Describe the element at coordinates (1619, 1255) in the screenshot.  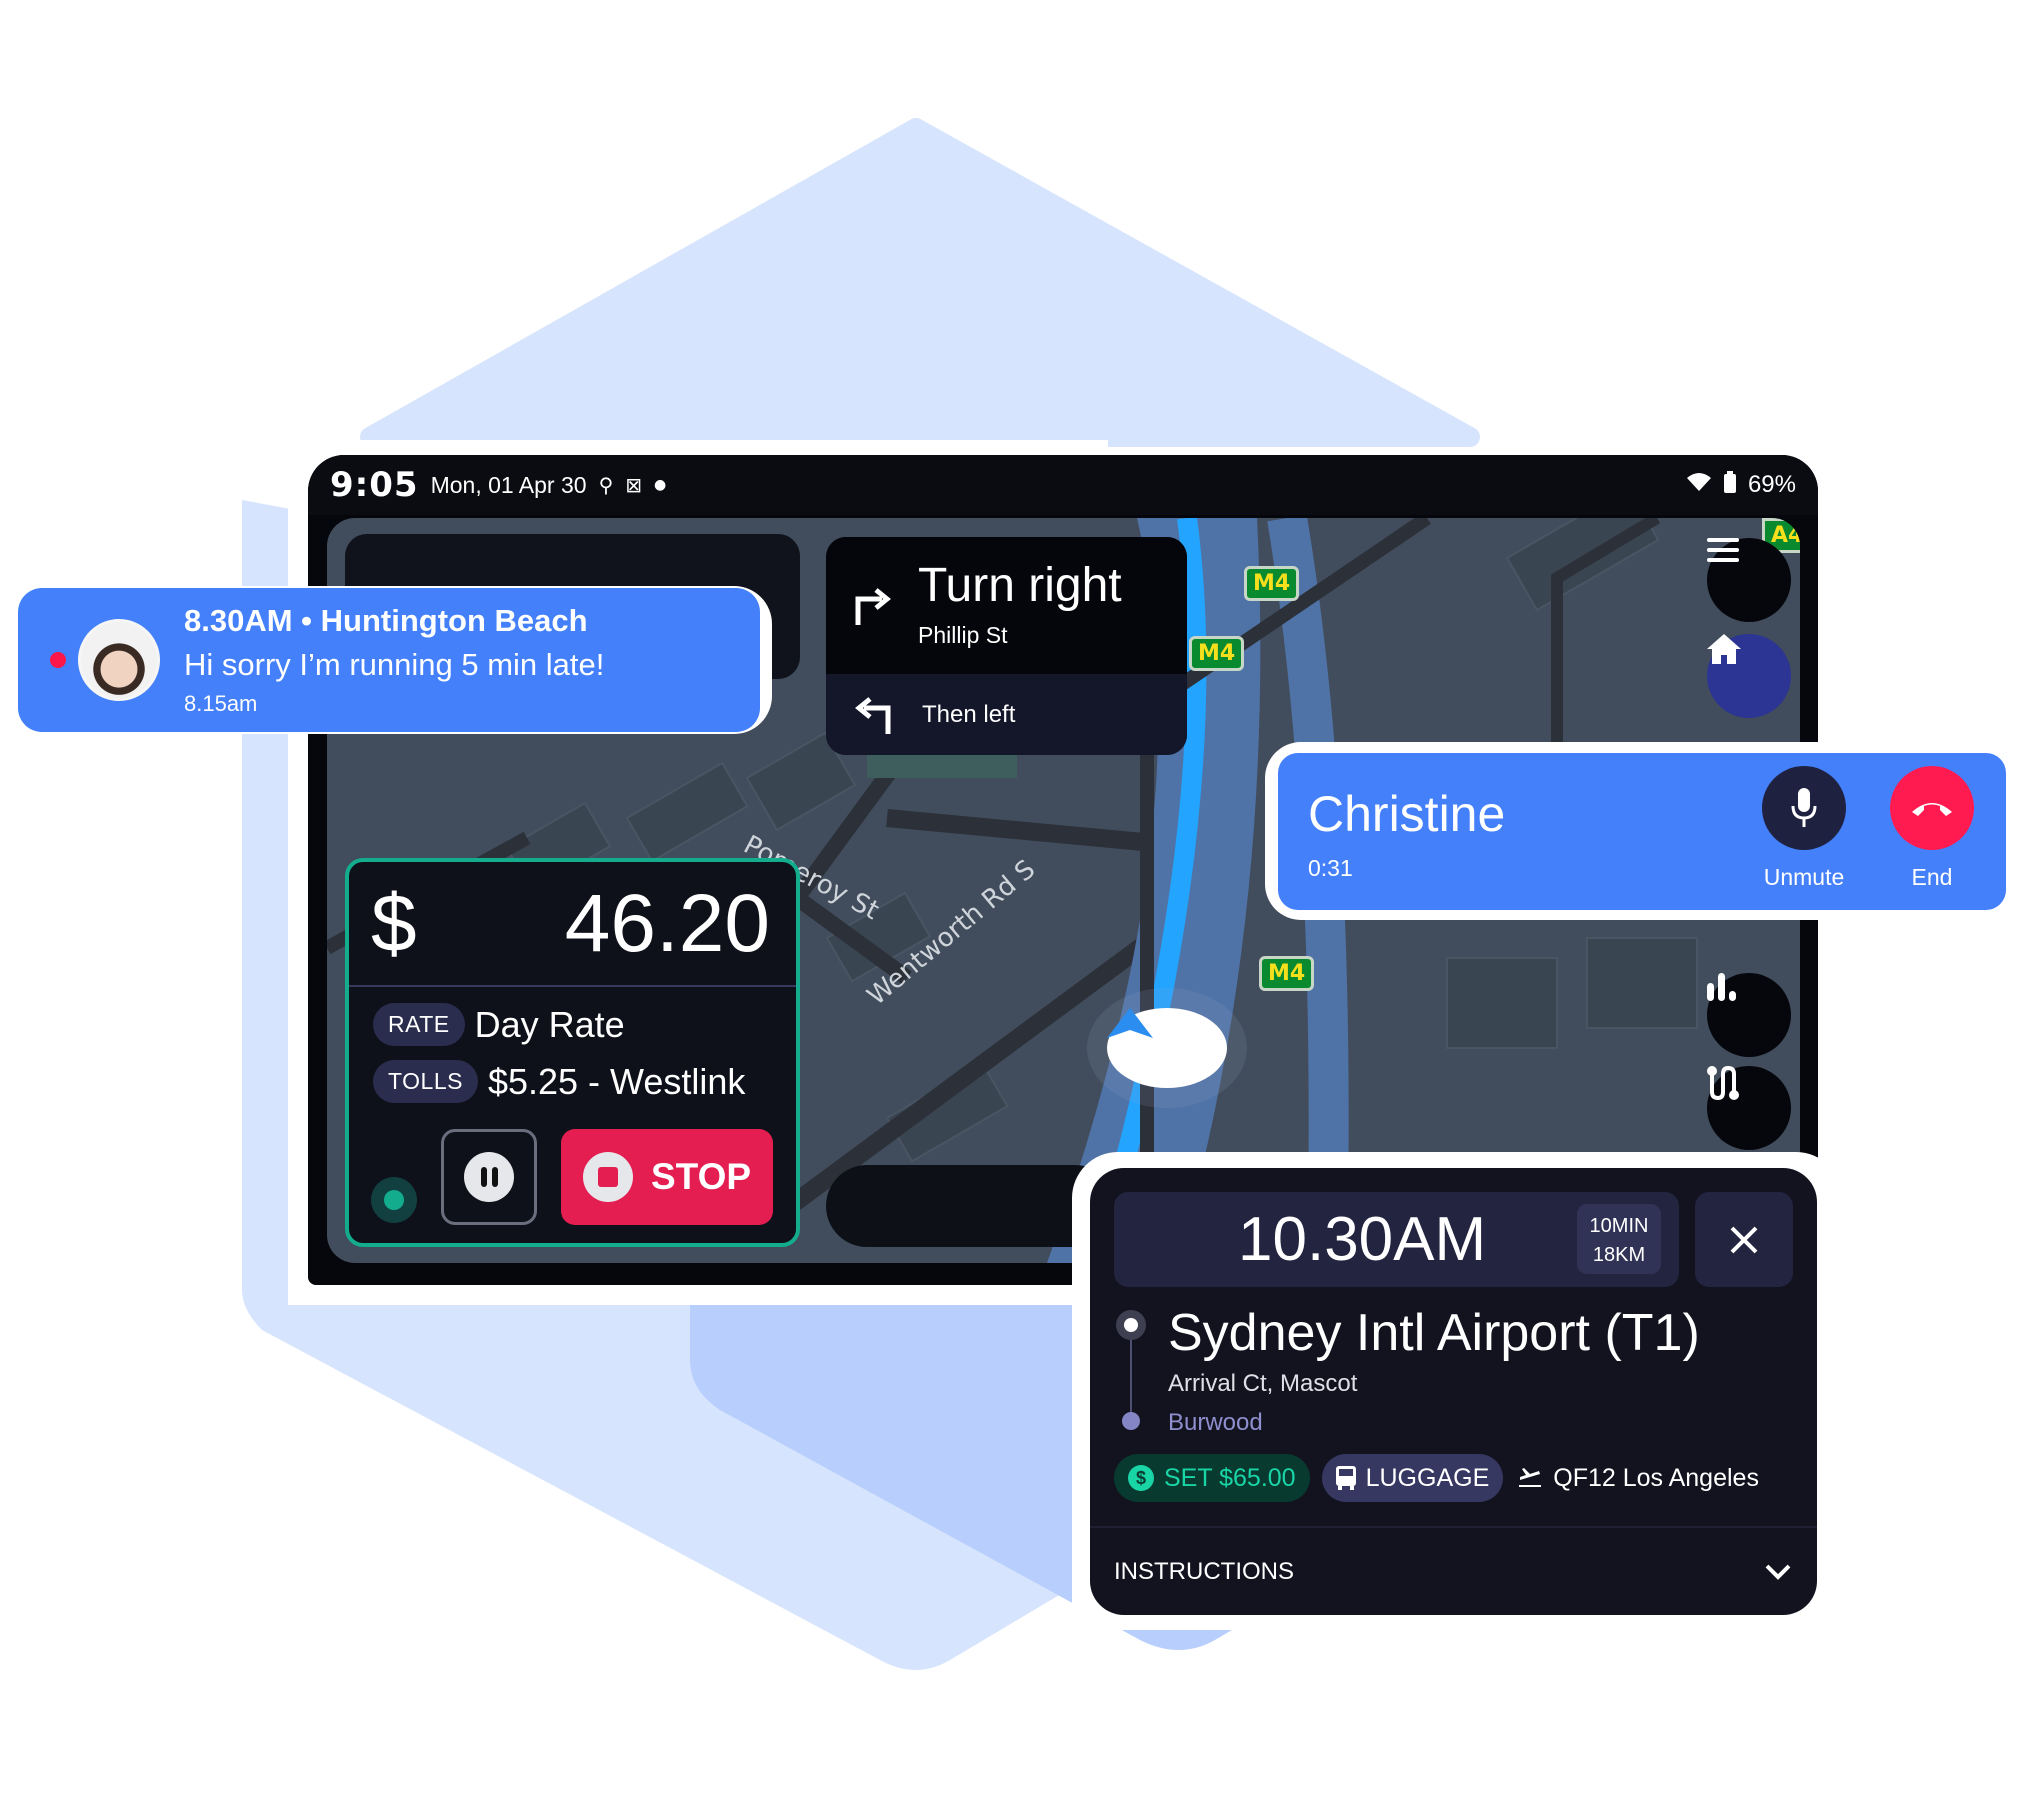
I see `trip-distance: 18KM` at that location.